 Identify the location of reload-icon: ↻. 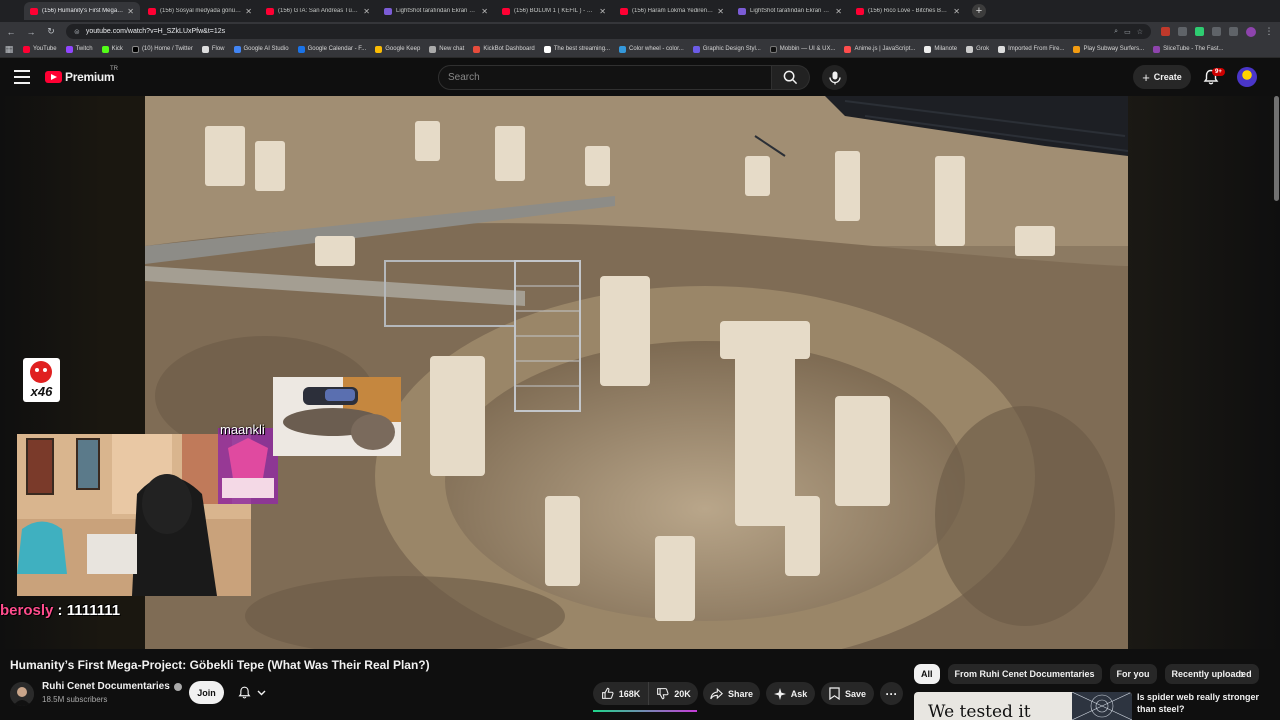
(51, 31).